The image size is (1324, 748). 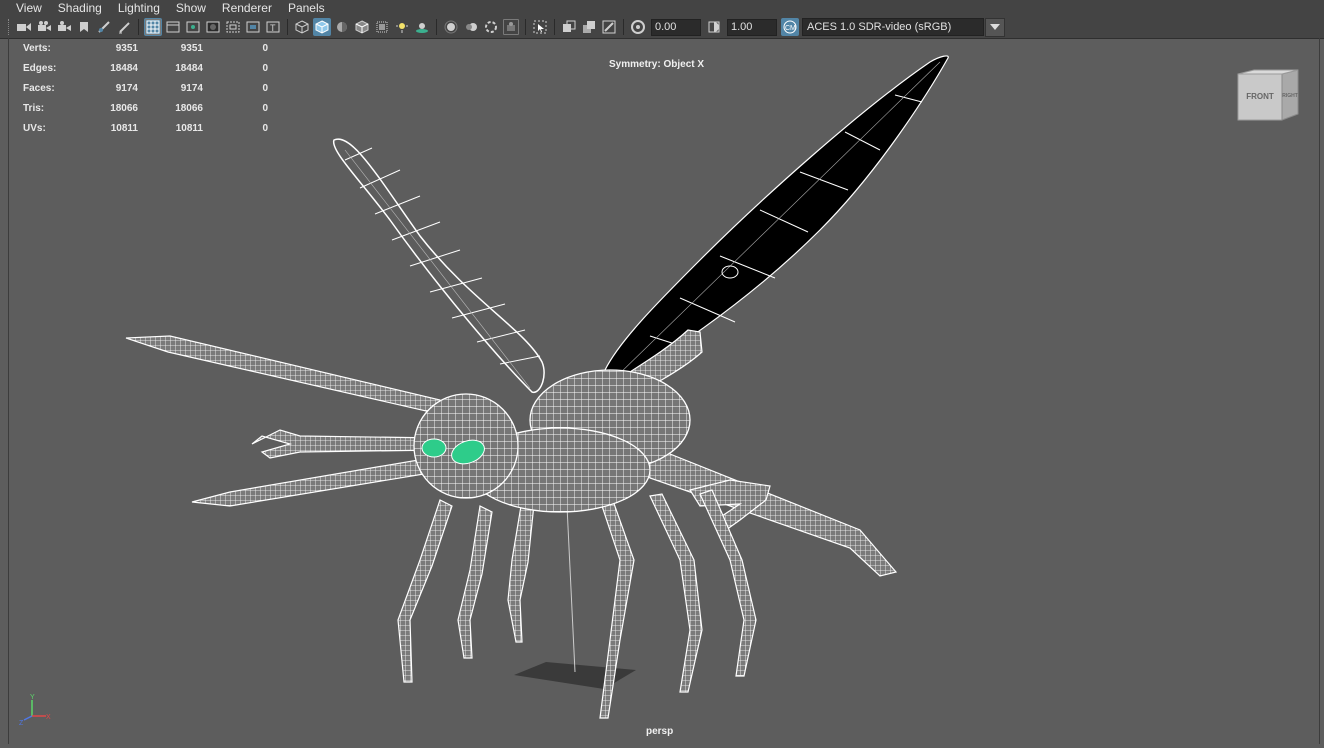 What do you see at coordinates (287, 376) in the screenshot?
I see `left-antenna-upper` at bounding box center [287, 376].